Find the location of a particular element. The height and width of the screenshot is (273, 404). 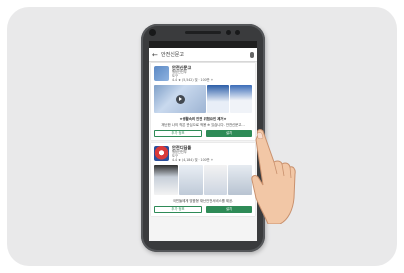

search-bar: ← 안전신문고 is located at coordinates (203, 54).